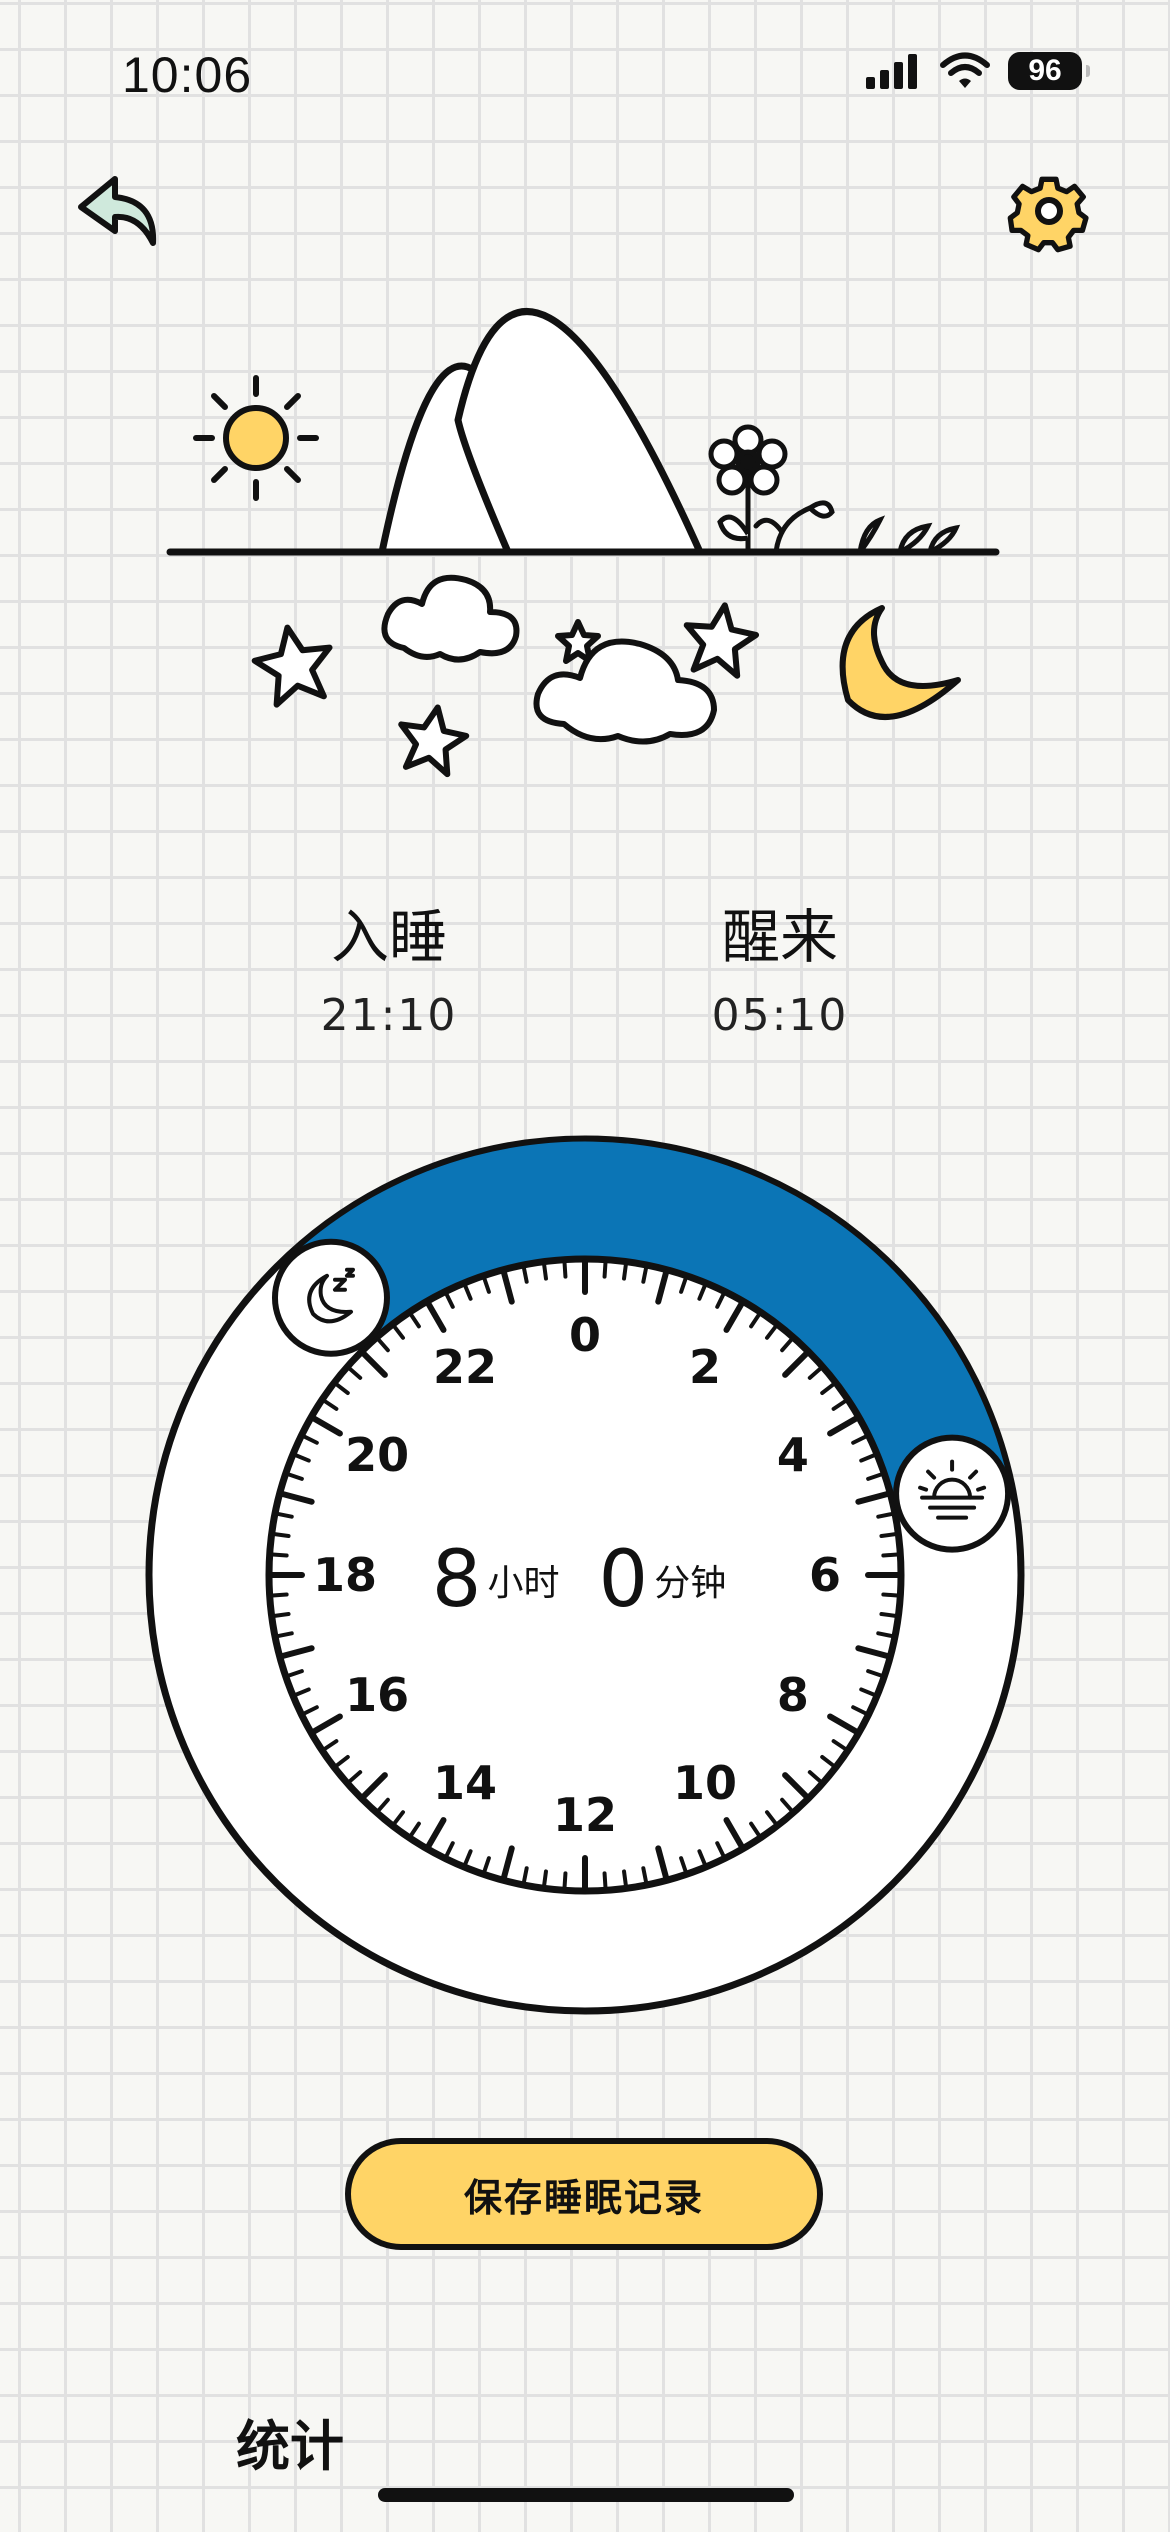 This screenshot has width=1170, height=2532. I want to click on flower-icon, so click(748, 488).